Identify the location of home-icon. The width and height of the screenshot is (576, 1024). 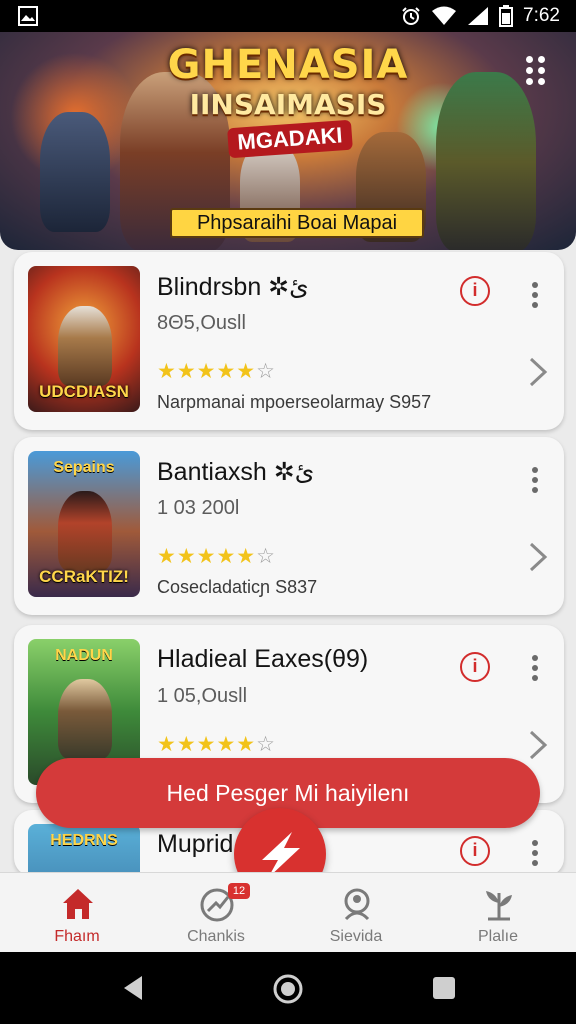
(78, 904).